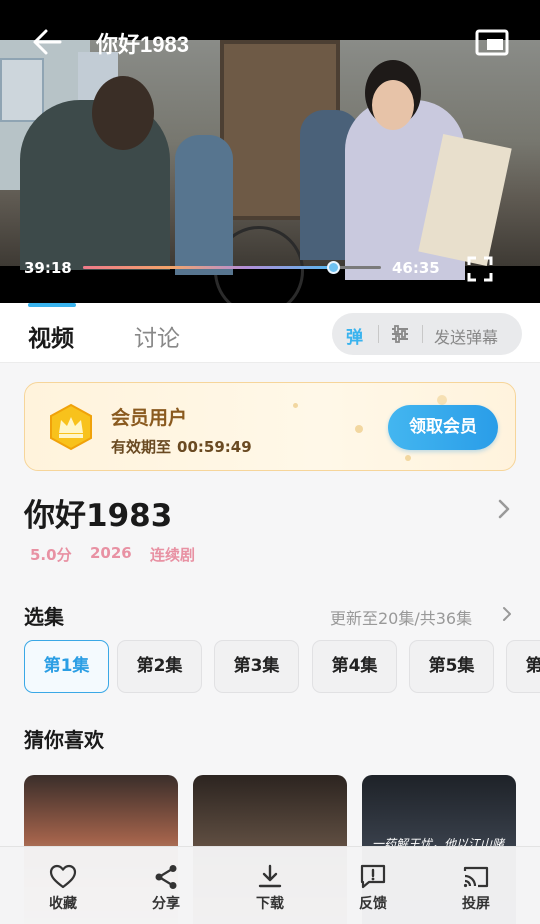 The height and width of the screenshot is (924, 540). I want to click on danmu-toggle: 弹, so click(354, 335).